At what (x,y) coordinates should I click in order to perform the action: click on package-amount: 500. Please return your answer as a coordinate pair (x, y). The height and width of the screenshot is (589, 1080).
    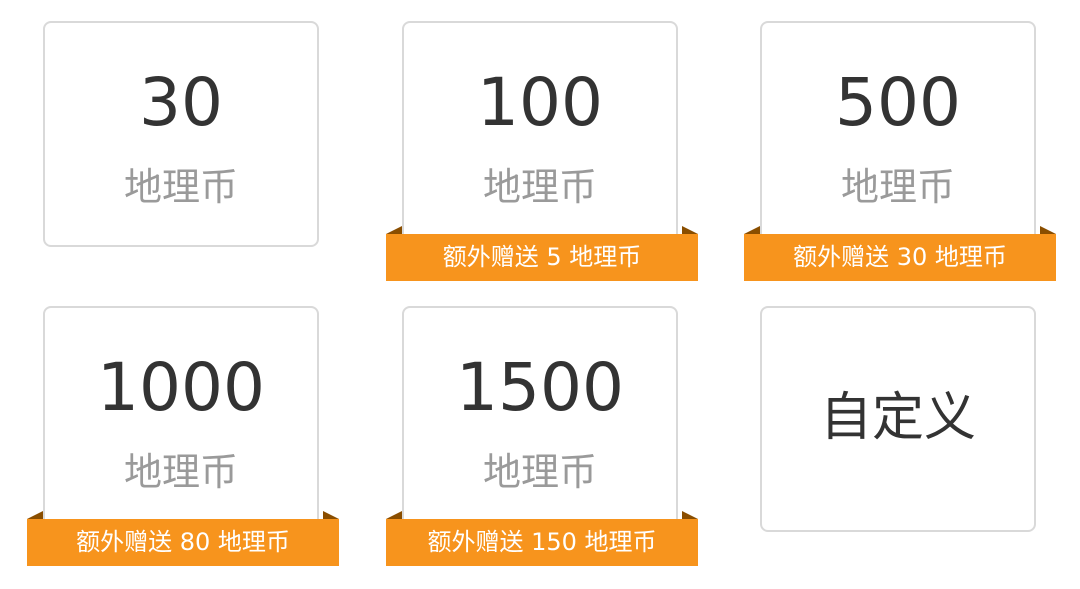
    Looking at the image, I should click on (898, 102).